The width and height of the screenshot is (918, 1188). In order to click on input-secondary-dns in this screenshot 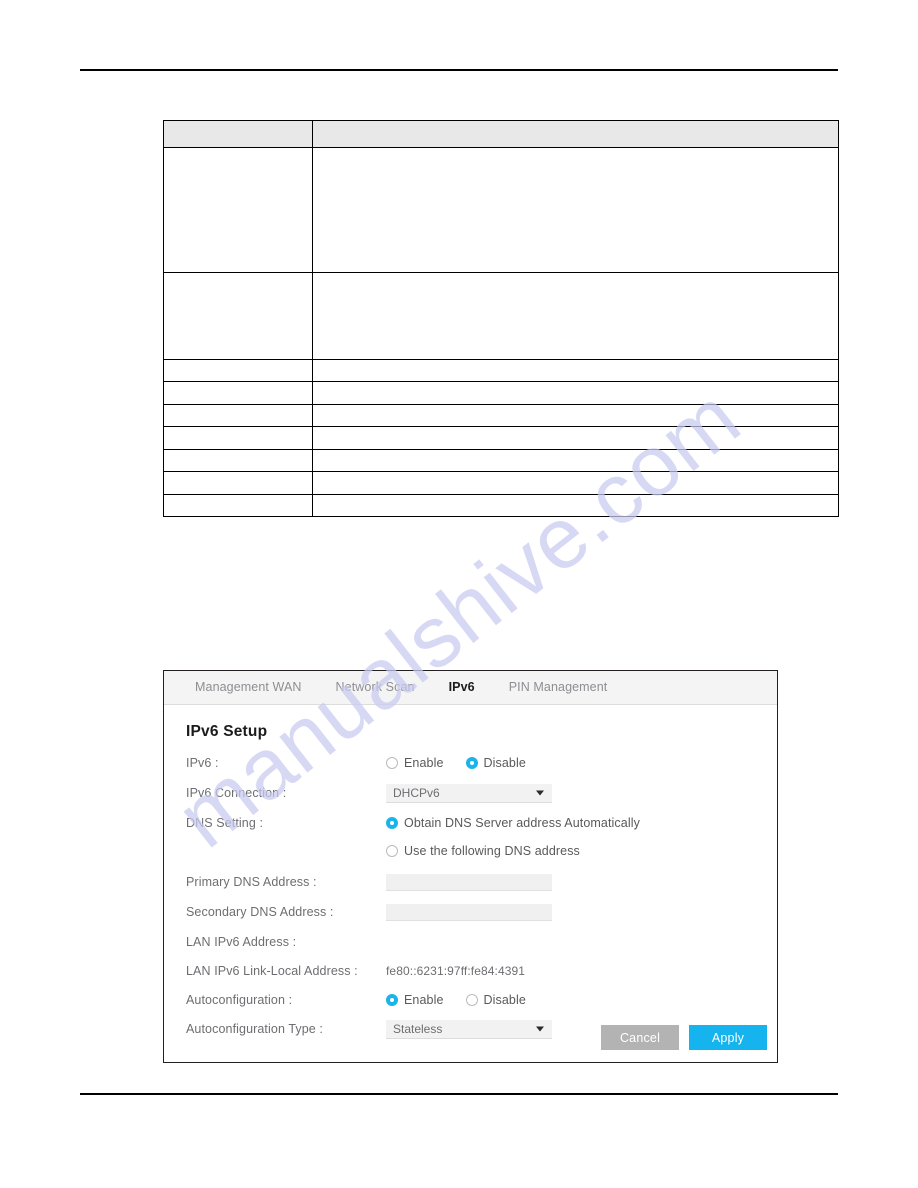, I will do `click(469, 912)`.